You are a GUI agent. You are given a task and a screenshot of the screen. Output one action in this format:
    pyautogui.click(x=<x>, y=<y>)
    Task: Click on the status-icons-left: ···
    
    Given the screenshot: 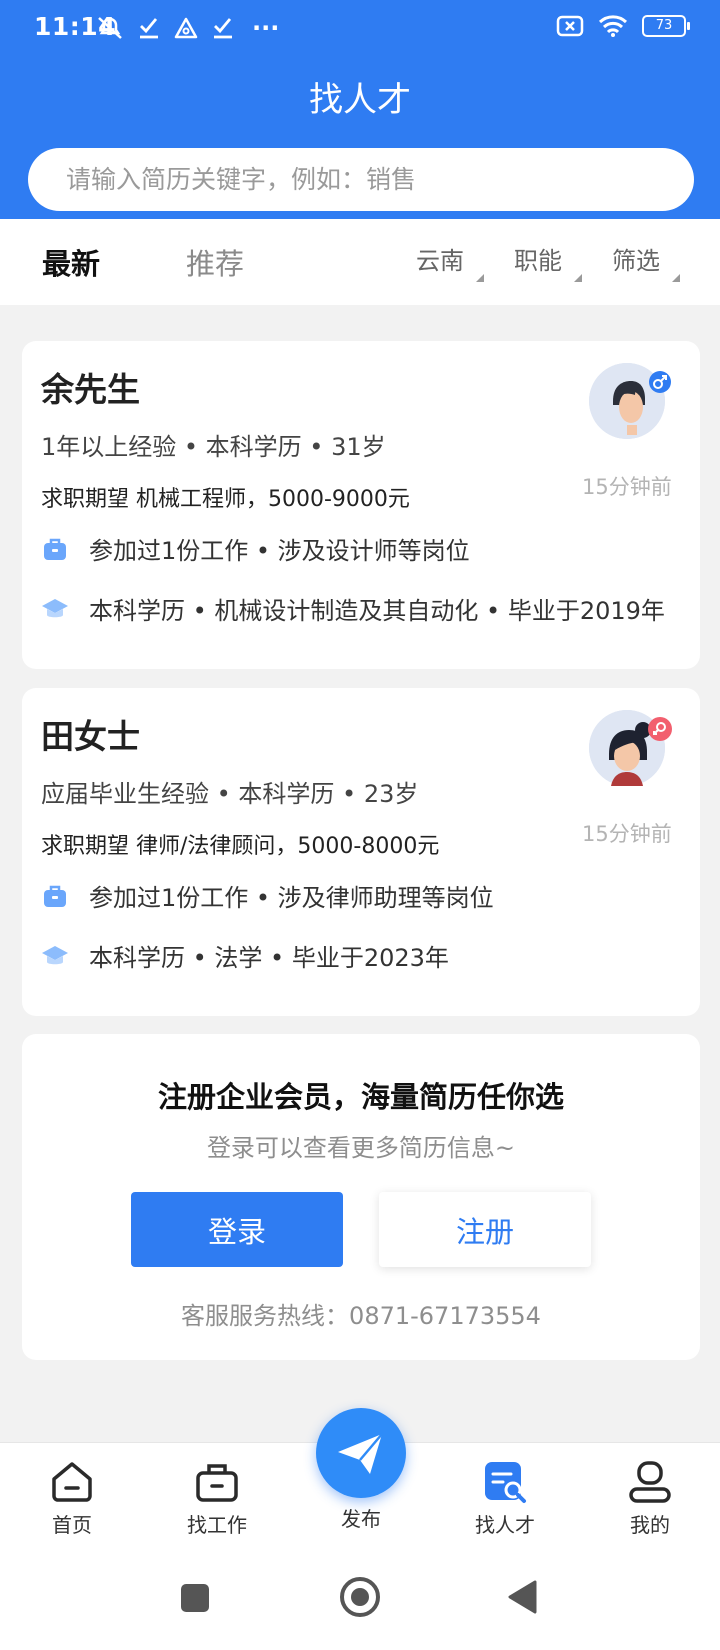 What is the action you would take?
    pyautogui.click(x=187, y=28)
    